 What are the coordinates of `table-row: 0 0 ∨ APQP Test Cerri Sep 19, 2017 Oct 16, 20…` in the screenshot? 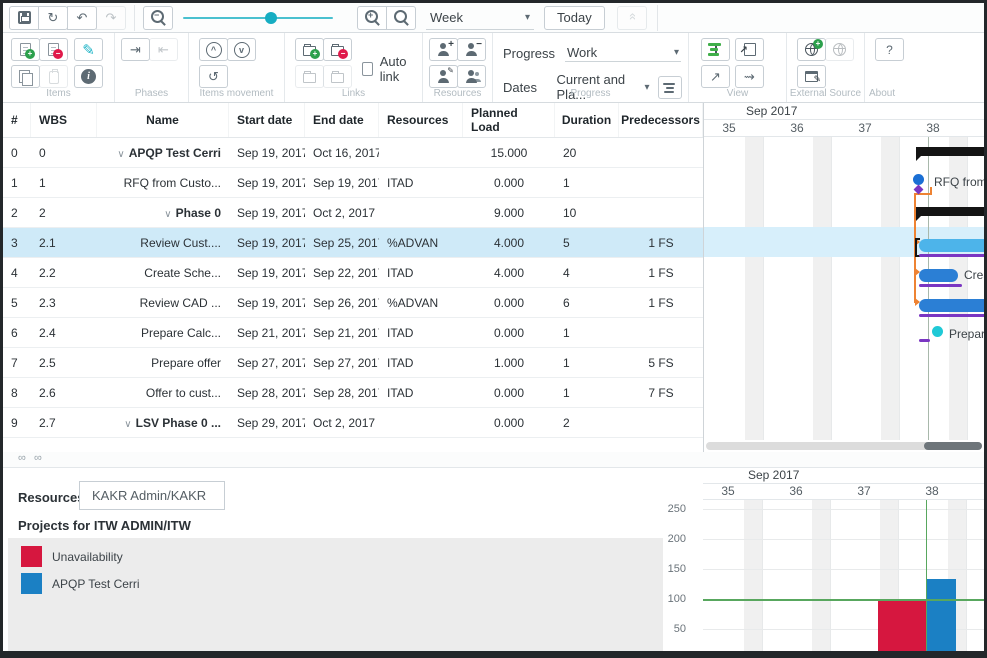 It's located at (353, 153).